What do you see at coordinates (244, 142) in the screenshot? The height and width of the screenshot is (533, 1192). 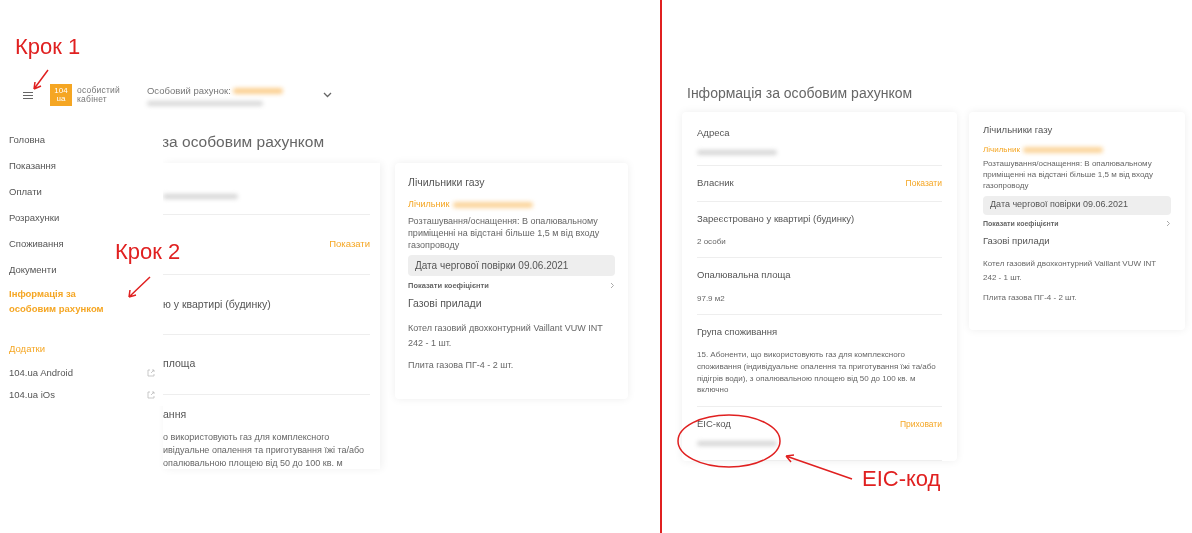 I see `page-title: за особовим рахунком` at bounding box center [244, 142].